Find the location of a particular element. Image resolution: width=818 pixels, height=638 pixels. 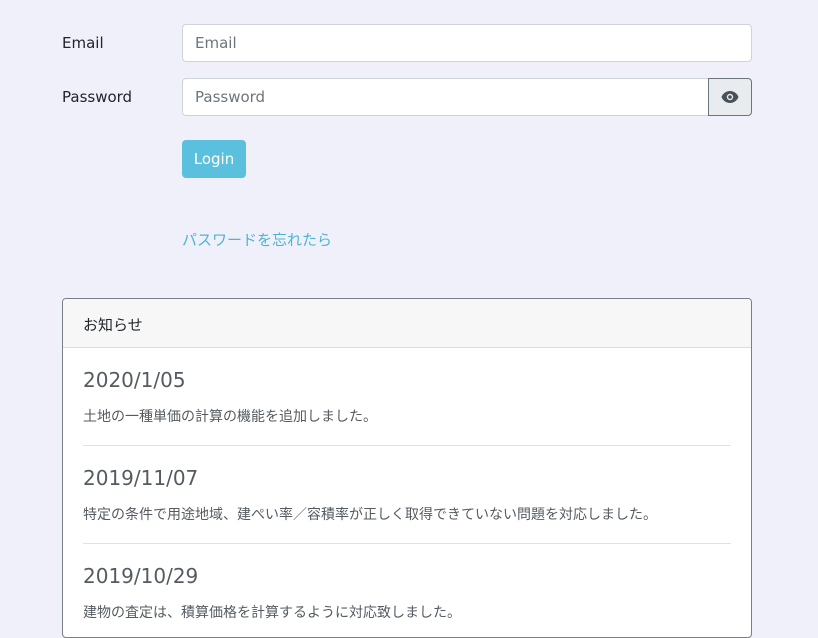

password-row: Password is located at coordinates (409, 97).